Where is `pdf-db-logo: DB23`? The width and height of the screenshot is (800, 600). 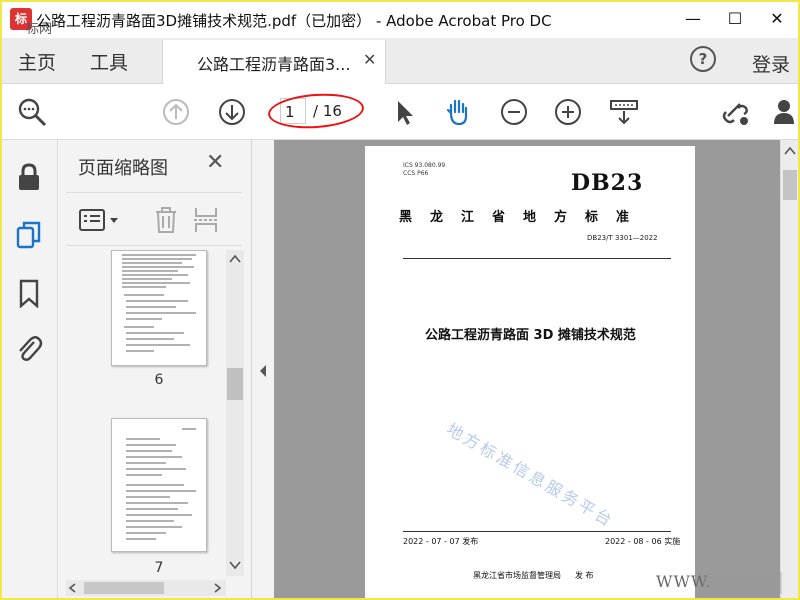
pdf-db-logo: DB23 is located at coordinates (607, 183).